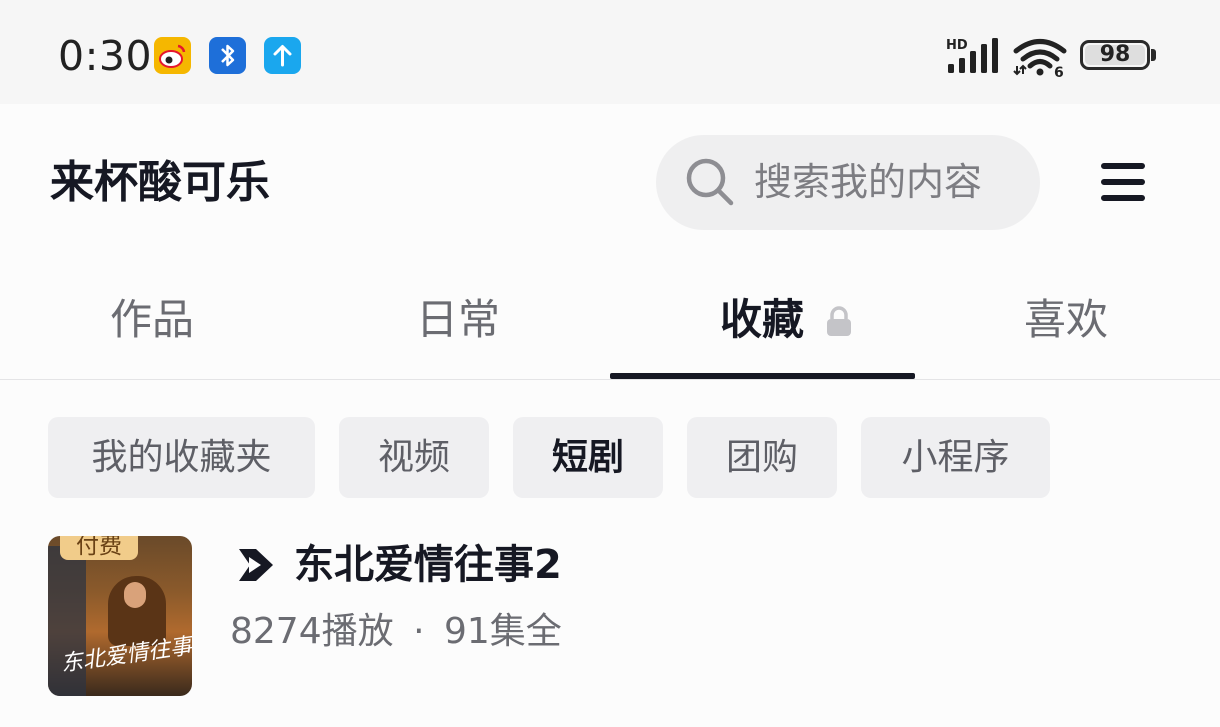 The width and height of the screenshot is (1220, 727). Describe the element at coordinates (120, 616) in the screenshot. I see `drama-thumbnail: 付费 东北爱情往事2` at that location.